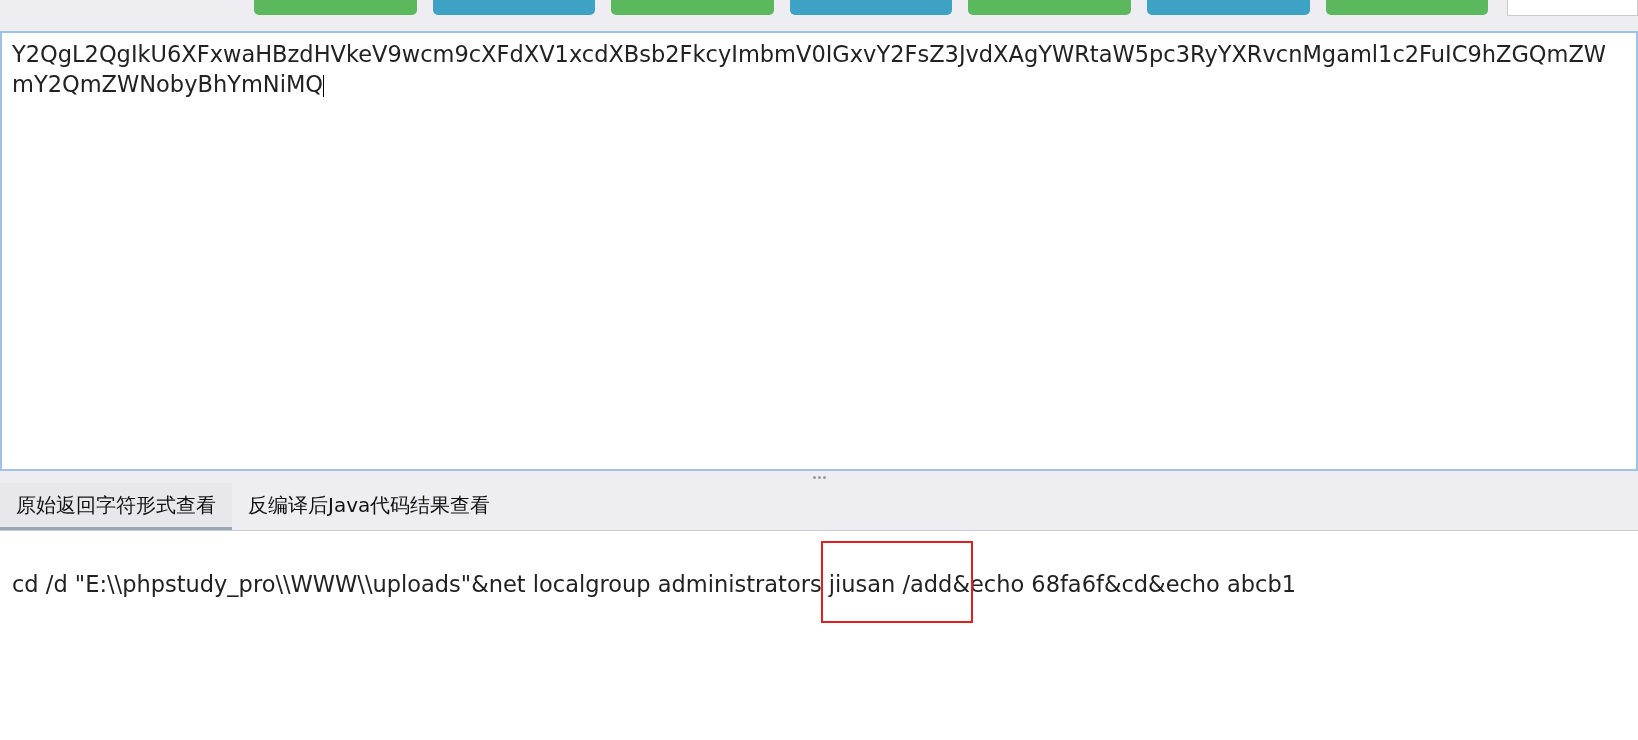  What do you see at coordinates (819, 477) in the screenshot?
I see `splitter-handle-icon` at bounding box center [819, 477].